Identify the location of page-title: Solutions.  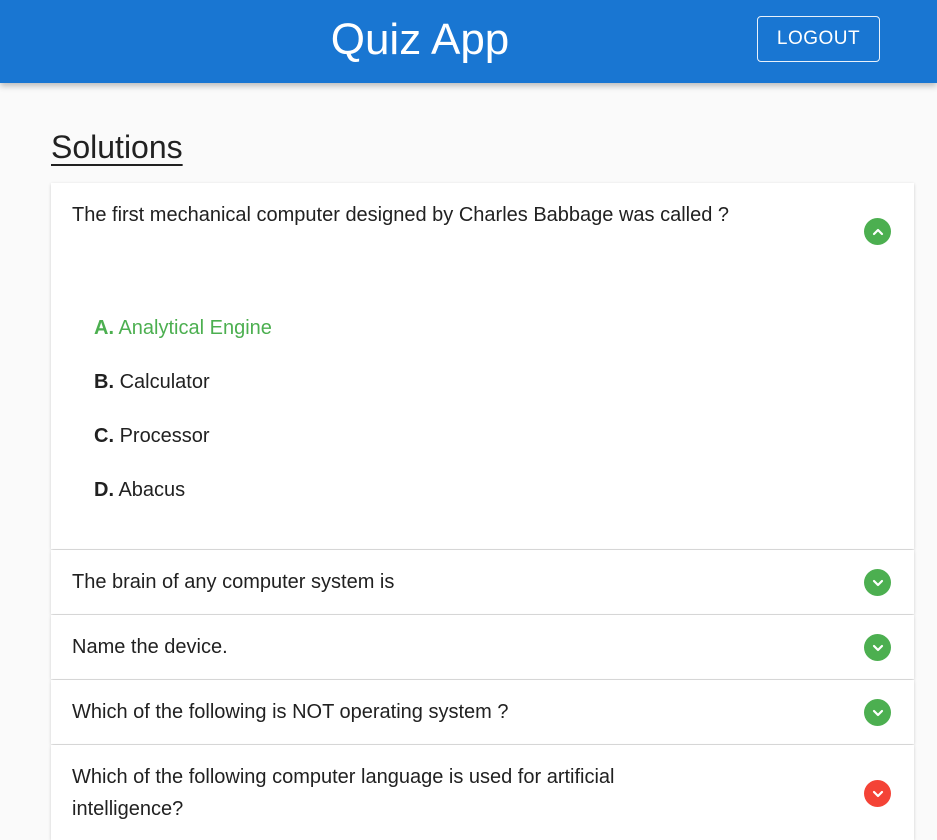
(117, 147).